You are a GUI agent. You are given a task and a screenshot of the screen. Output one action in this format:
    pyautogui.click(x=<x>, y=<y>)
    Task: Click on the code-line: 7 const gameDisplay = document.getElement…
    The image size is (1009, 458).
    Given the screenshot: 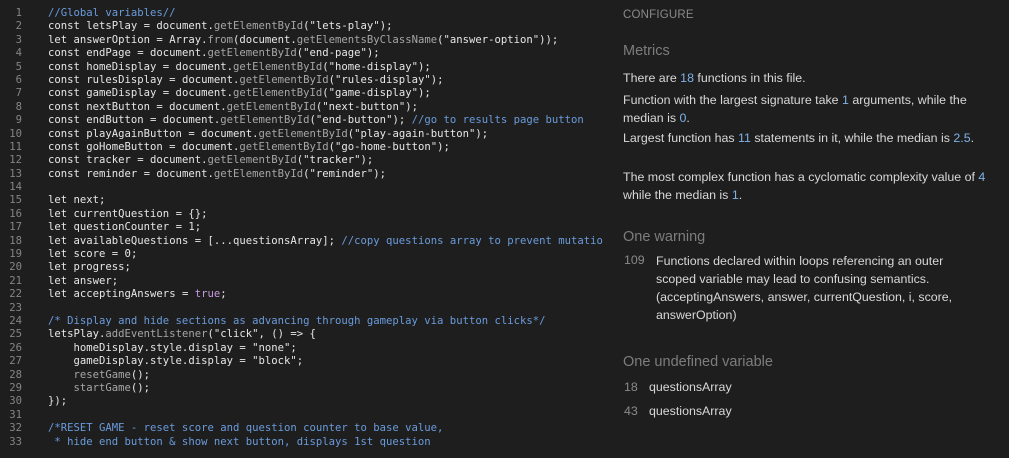 What is the action you would take?
    pyautogui.click(x=301, y=93)
    